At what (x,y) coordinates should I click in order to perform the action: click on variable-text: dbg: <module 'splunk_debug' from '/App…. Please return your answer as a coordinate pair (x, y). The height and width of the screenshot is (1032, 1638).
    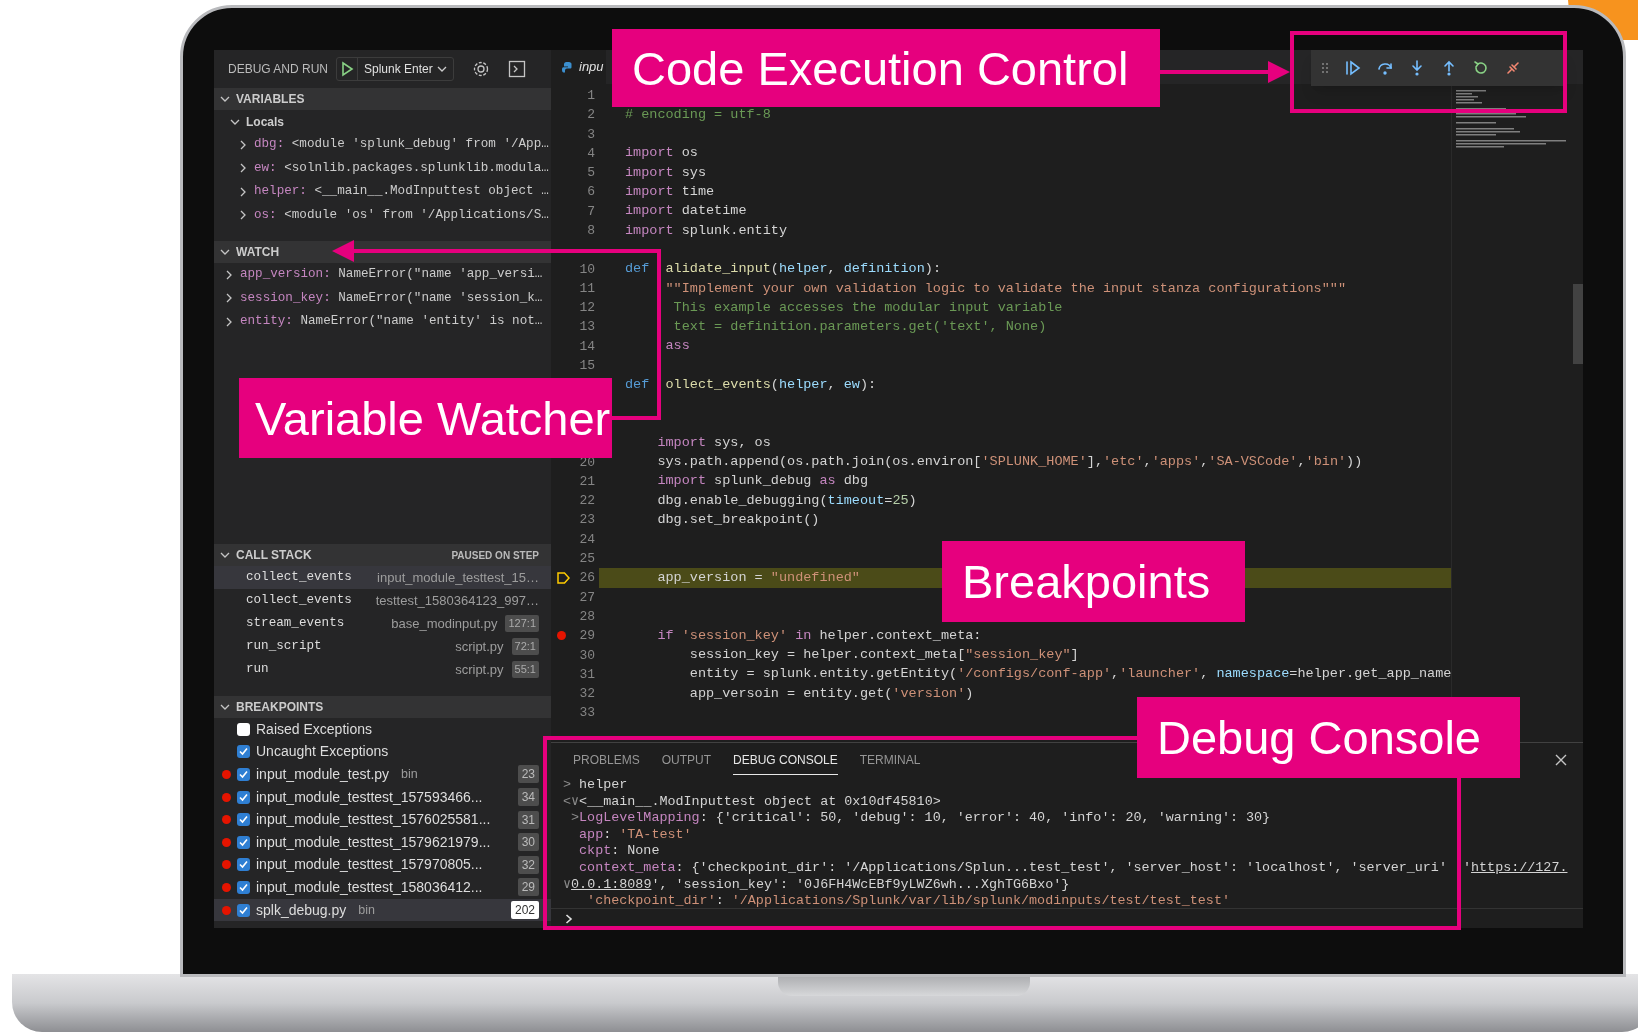
    Looking at the image, I should click on (401, 145).